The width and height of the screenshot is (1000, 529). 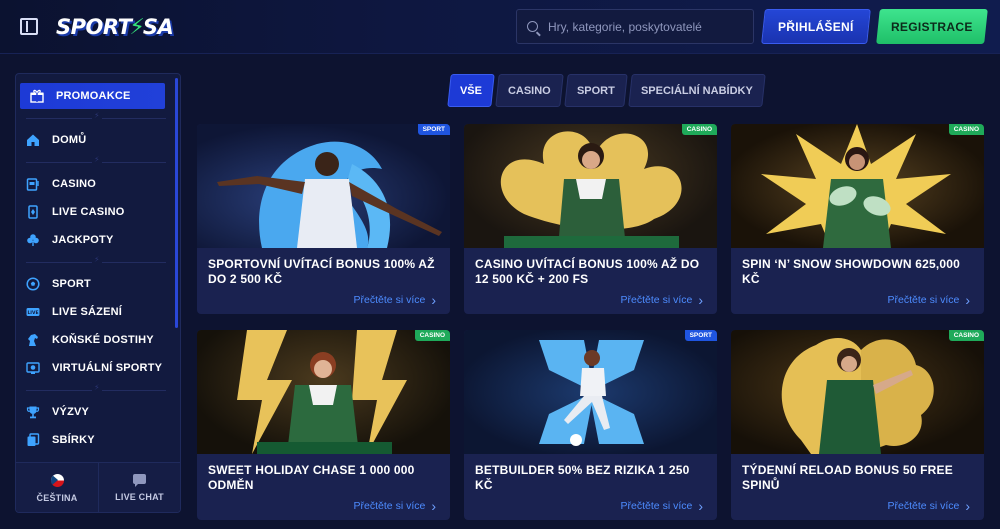 I want to click on register-button-label: REGISTRACE, so click(x=932, y=26).